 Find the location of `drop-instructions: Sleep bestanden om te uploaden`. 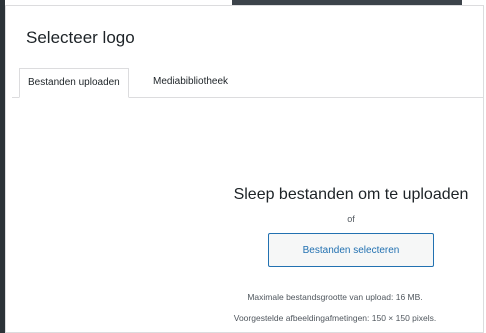

drop-instructions: Sleep bestanden om te uploaden is located at coordinates (351, 194).